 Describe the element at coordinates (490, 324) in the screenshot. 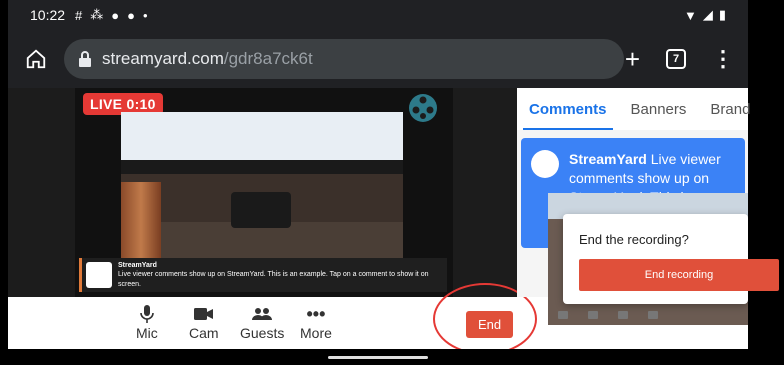

I see `end-button: End` at that location.